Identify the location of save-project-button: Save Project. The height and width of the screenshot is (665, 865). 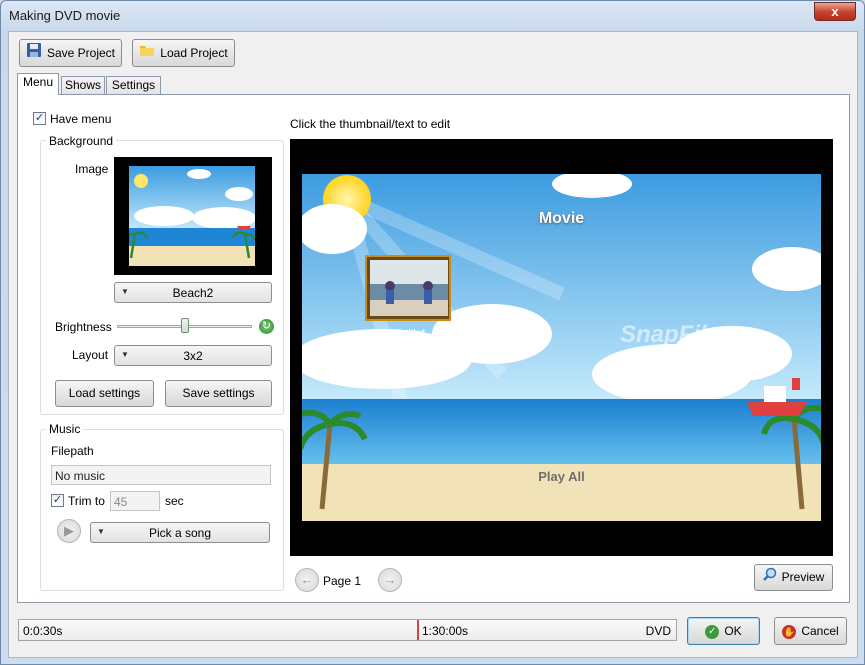
(70, 53).